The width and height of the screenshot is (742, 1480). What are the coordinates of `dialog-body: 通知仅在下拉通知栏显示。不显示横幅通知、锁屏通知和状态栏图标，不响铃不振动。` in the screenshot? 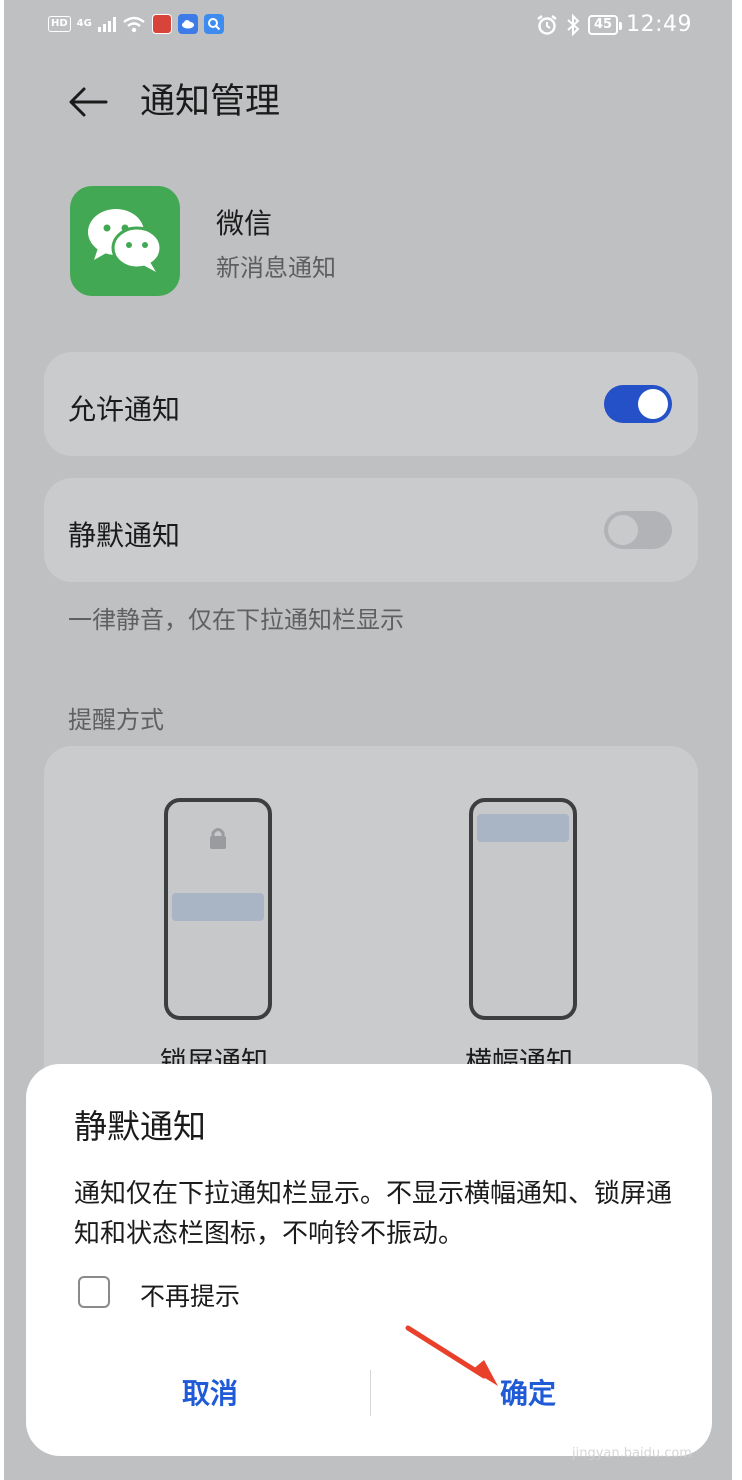 It's located at (373, 1214).